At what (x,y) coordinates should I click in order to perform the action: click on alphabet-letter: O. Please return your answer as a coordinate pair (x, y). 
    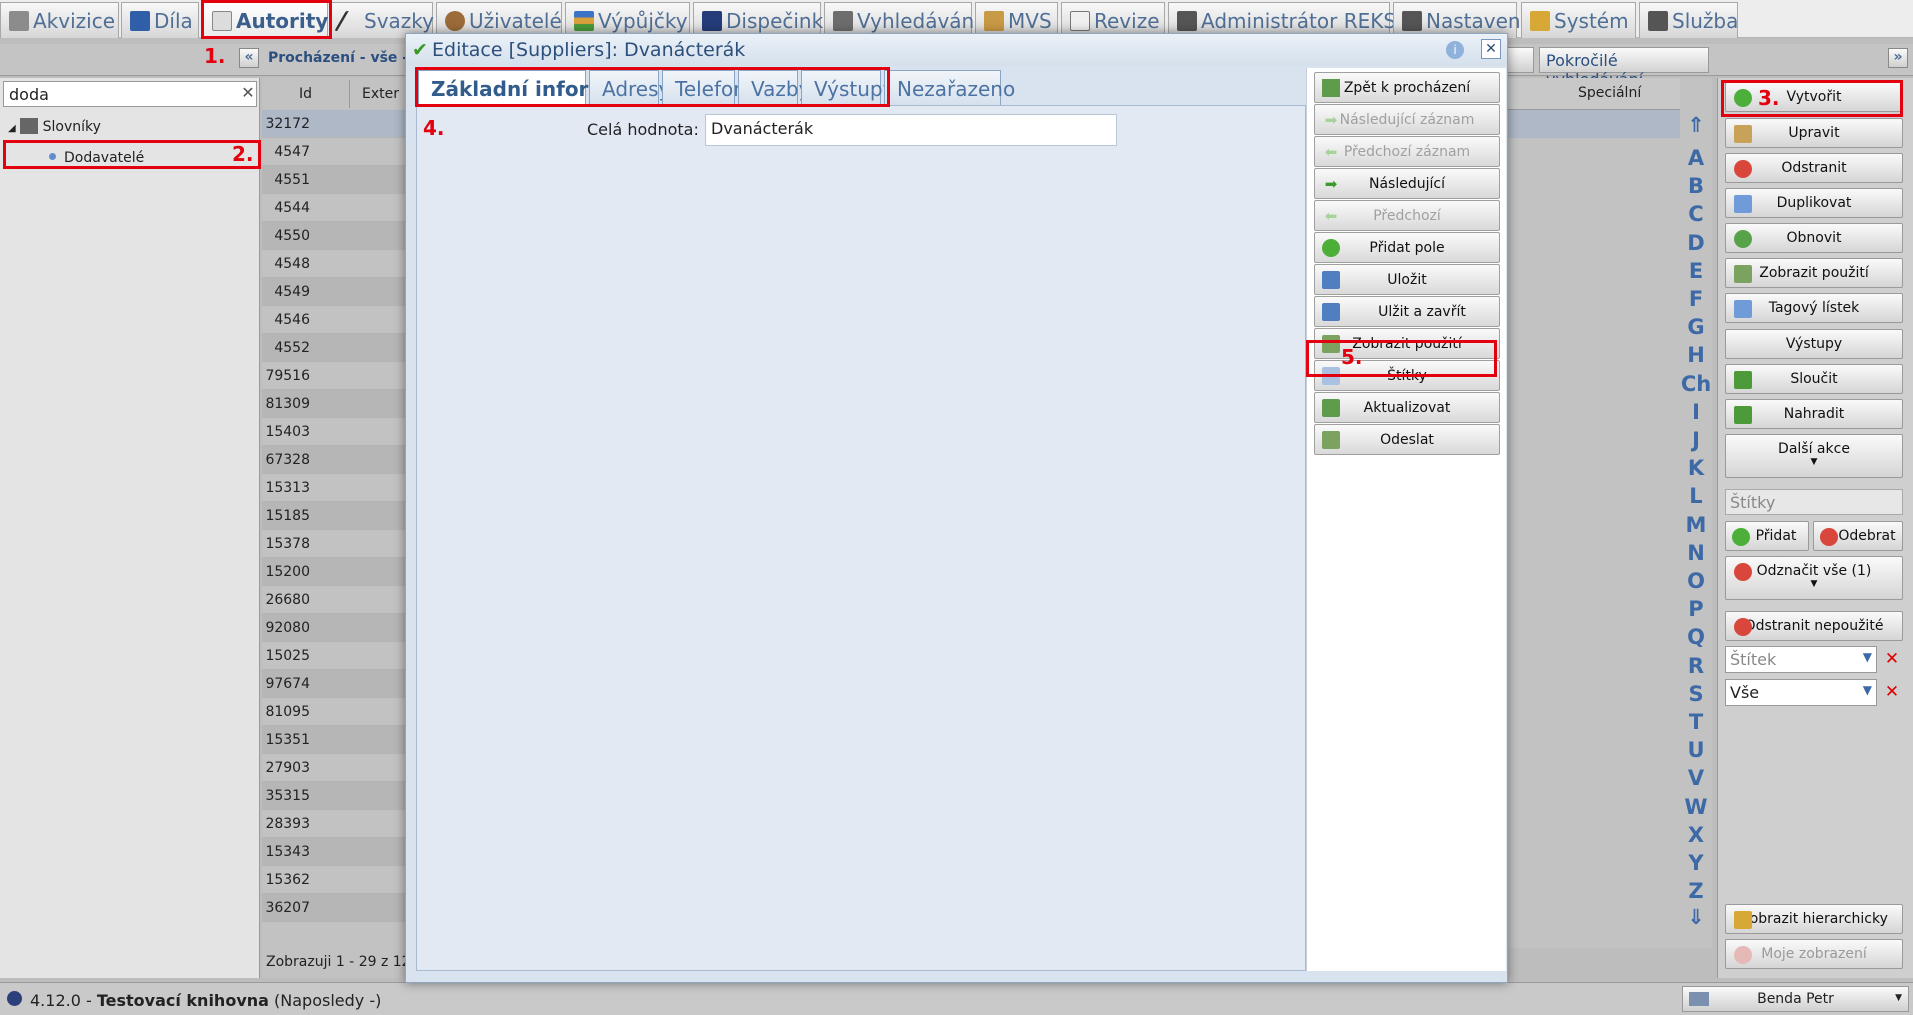
    Looking at the image, I should click on (1696, 581).